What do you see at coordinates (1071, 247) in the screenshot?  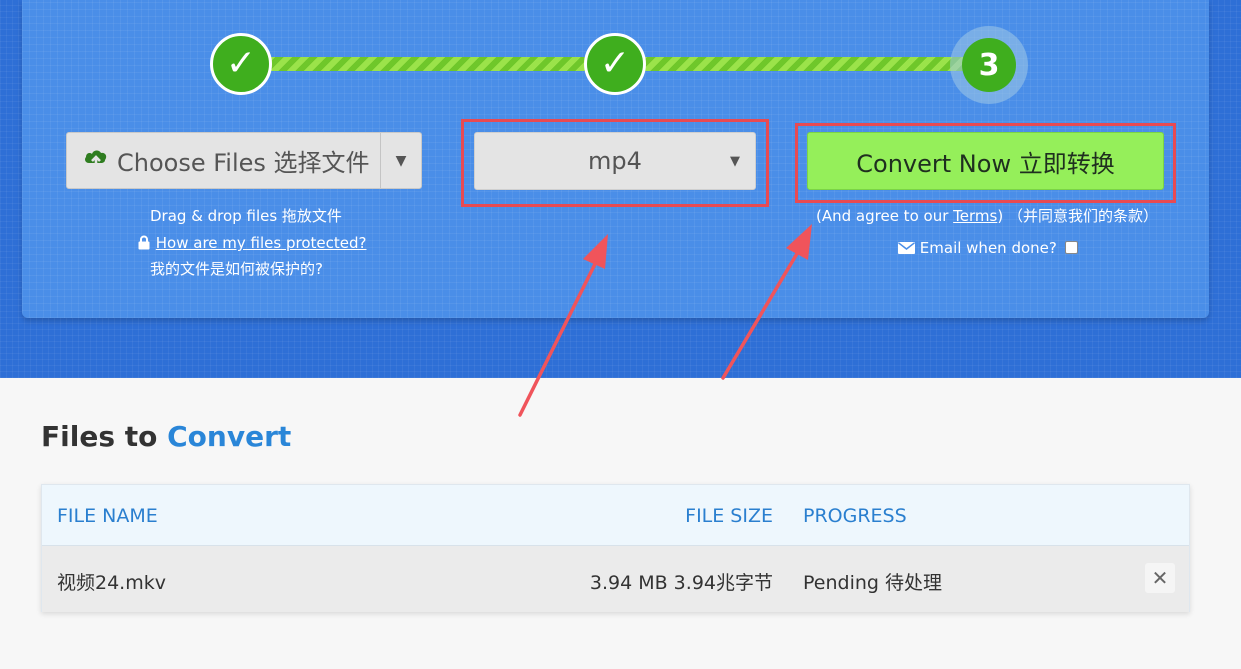 I see `email-checkbox` at bounding box center [1071, 247].